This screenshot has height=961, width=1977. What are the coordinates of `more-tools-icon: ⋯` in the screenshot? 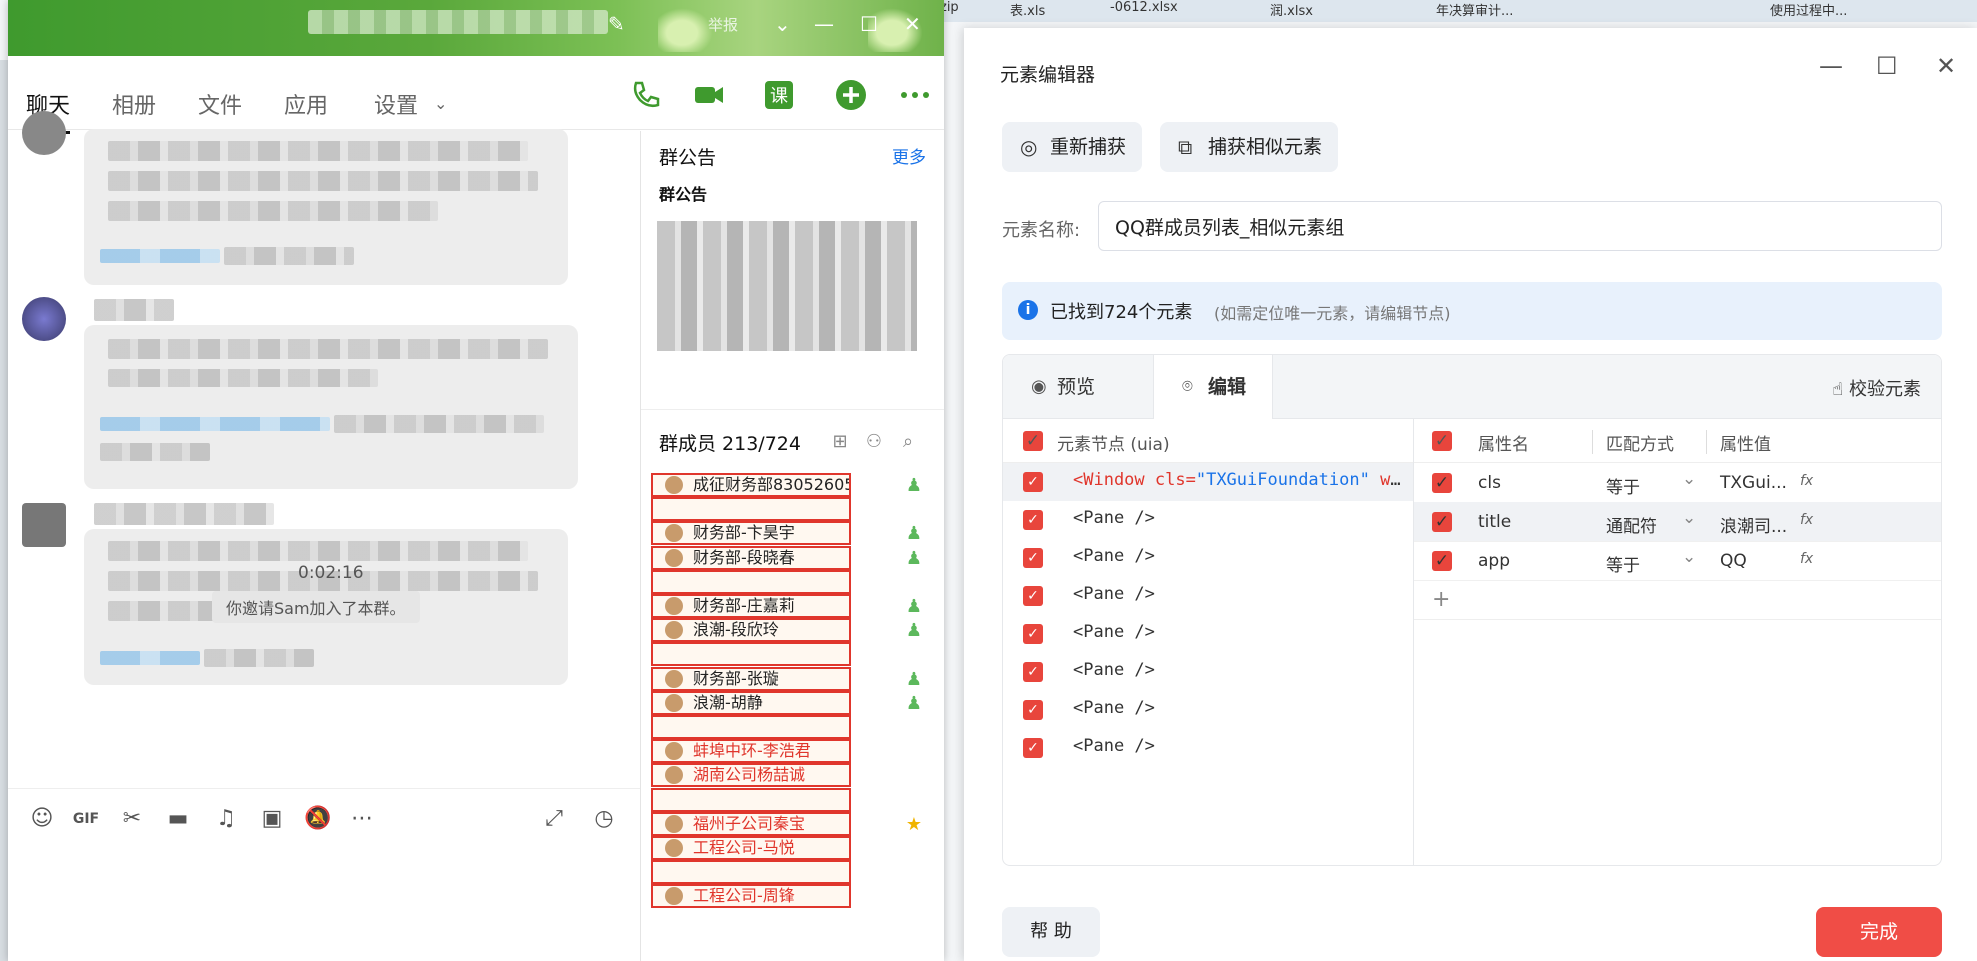 It's located at (362, 819).